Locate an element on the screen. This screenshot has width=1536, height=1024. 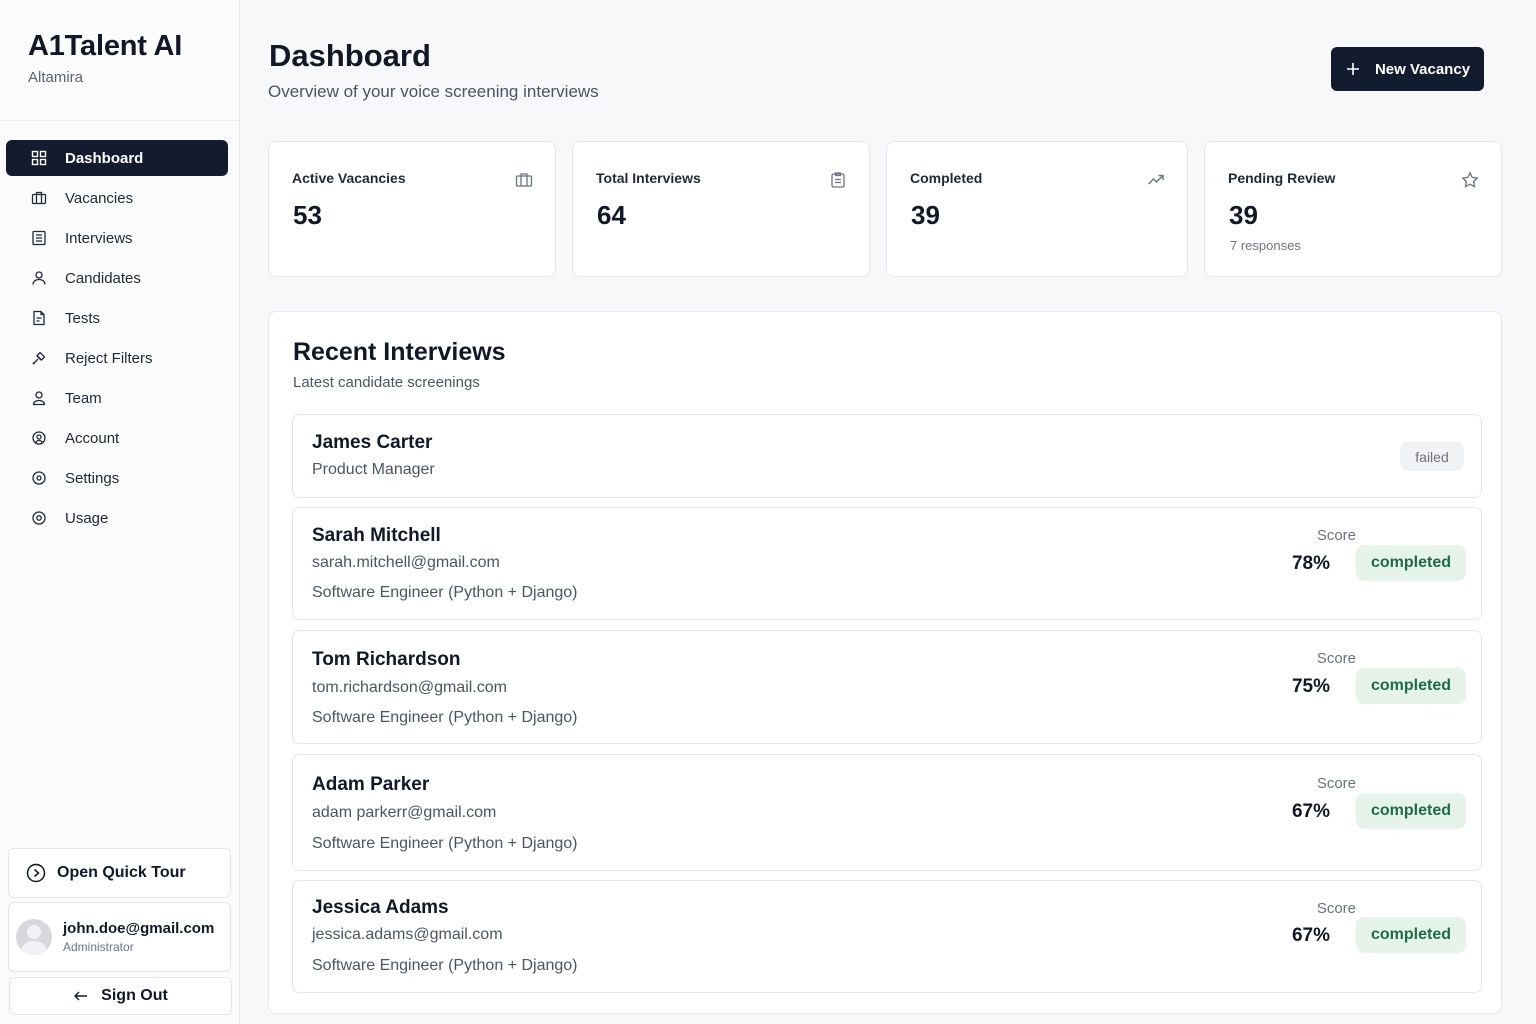
sidebar-item-usage: Usage is located at coordinates (117, 518).